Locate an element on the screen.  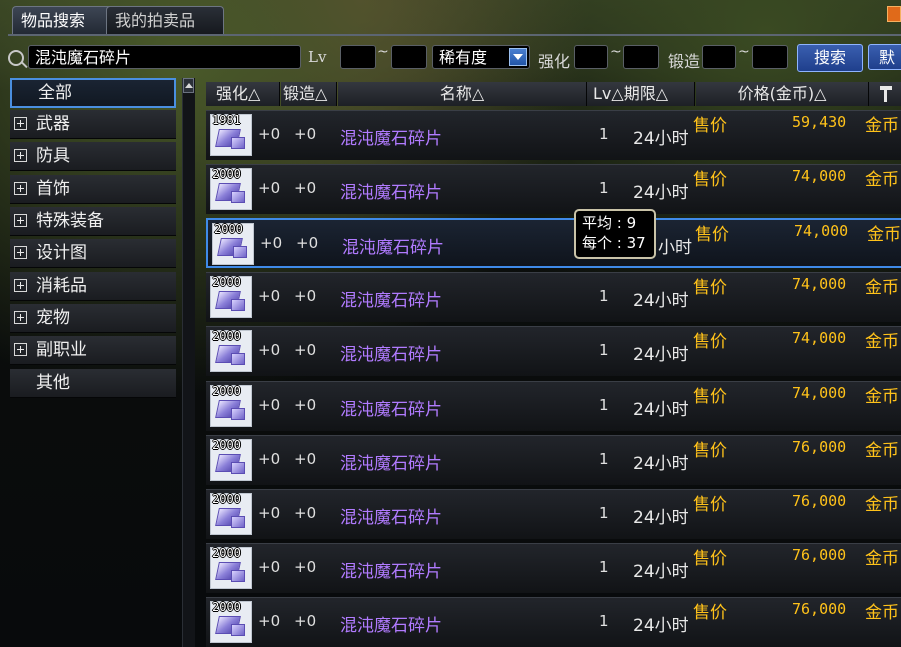
sidebar-item-label: 首饰 is located at coordinates (53, 189).